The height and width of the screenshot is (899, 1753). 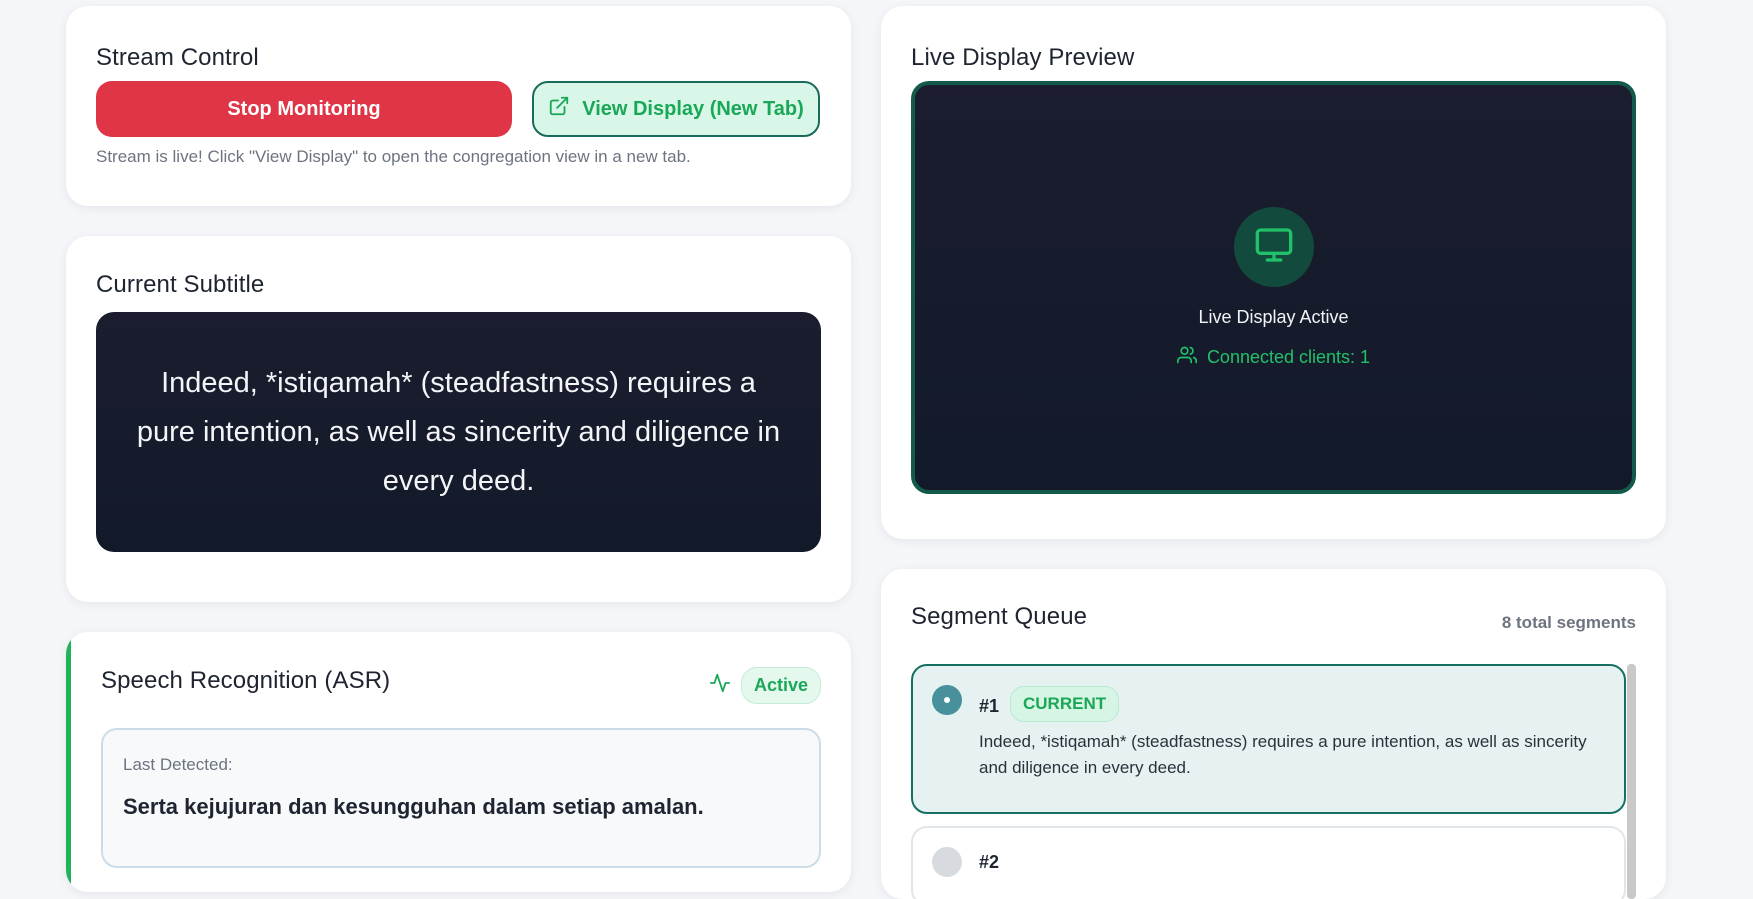 I want to click on connected-clients-text: Connected clients: 1, so click(x=1288, y=357).